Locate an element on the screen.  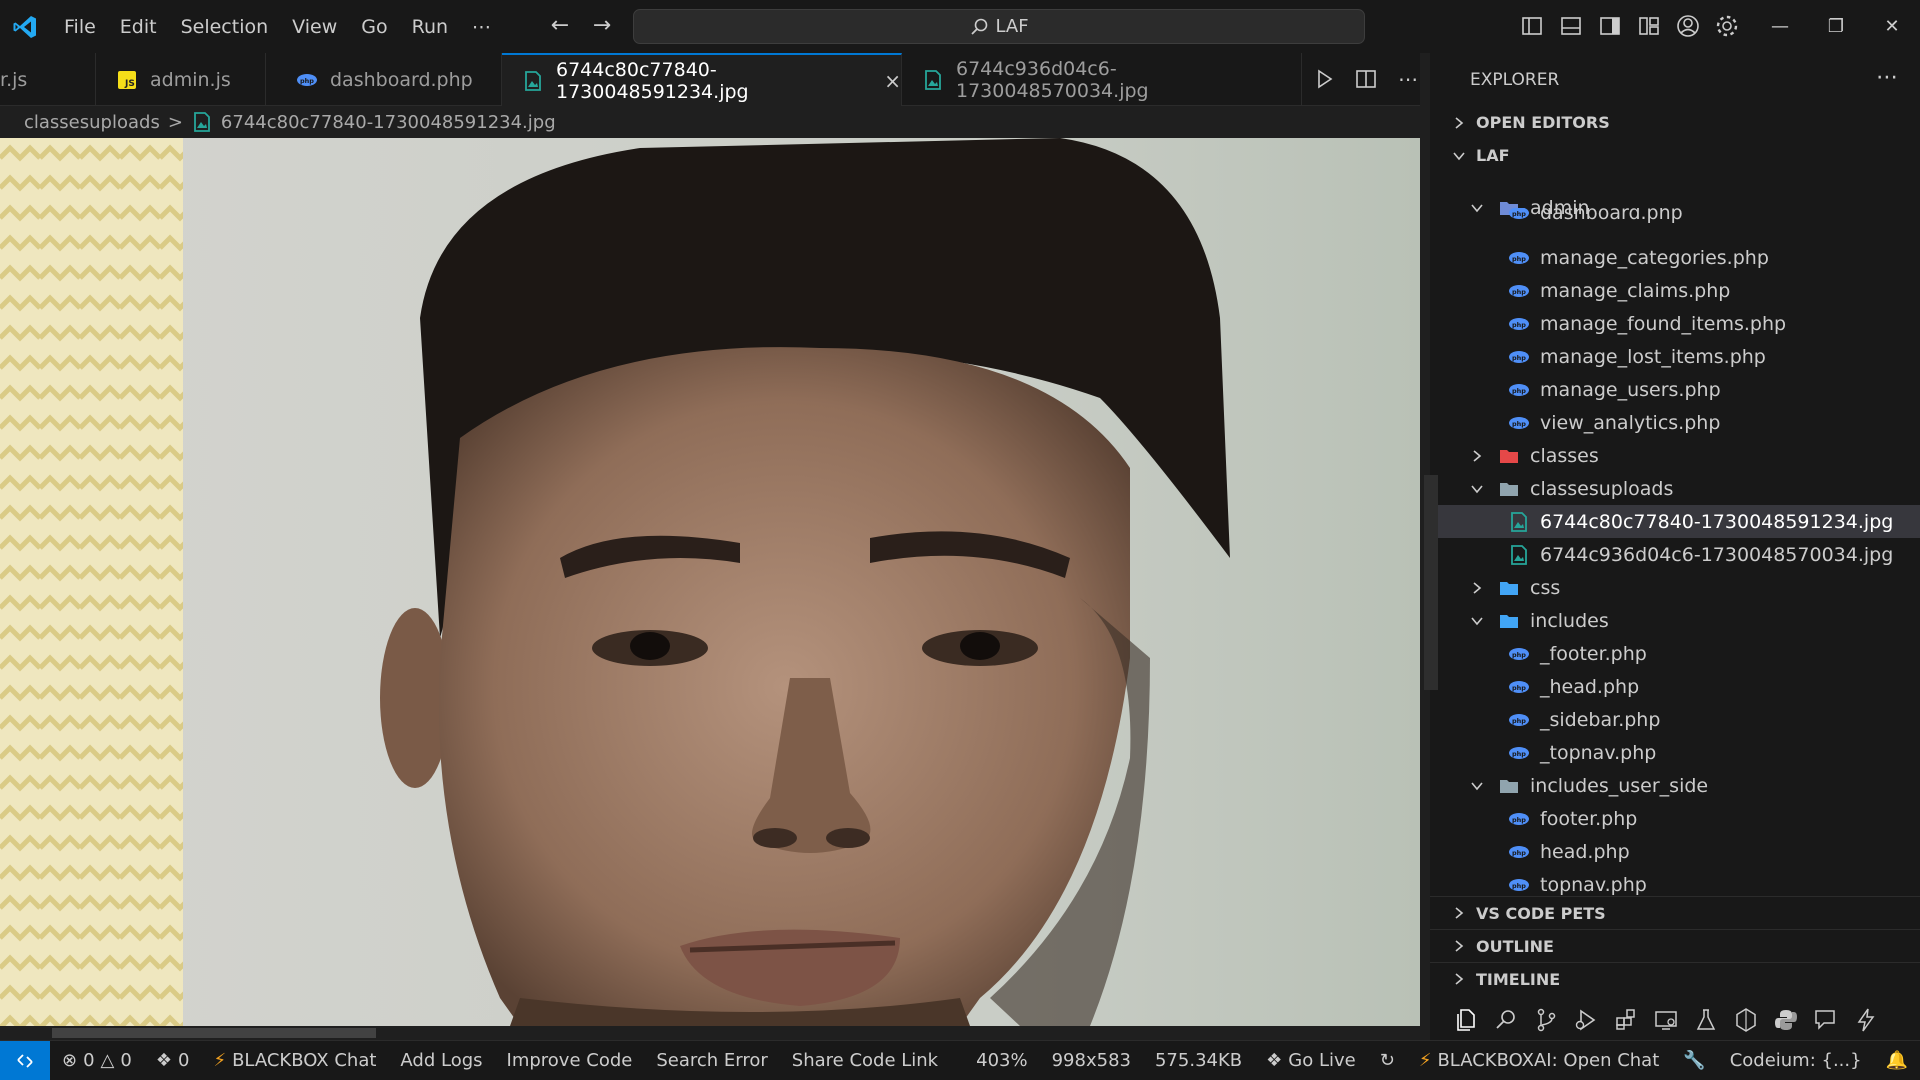
section-root-laf: LAF is located at coordinates (1675, 155).